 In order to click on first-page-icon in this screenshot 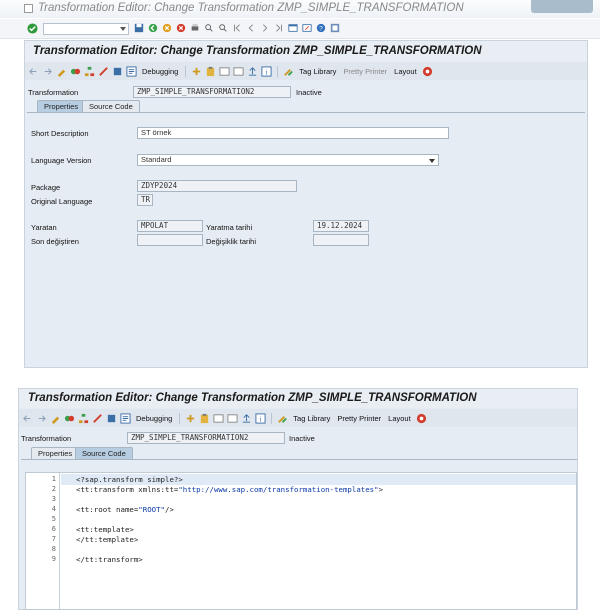, I will do `click(237, 28)`.